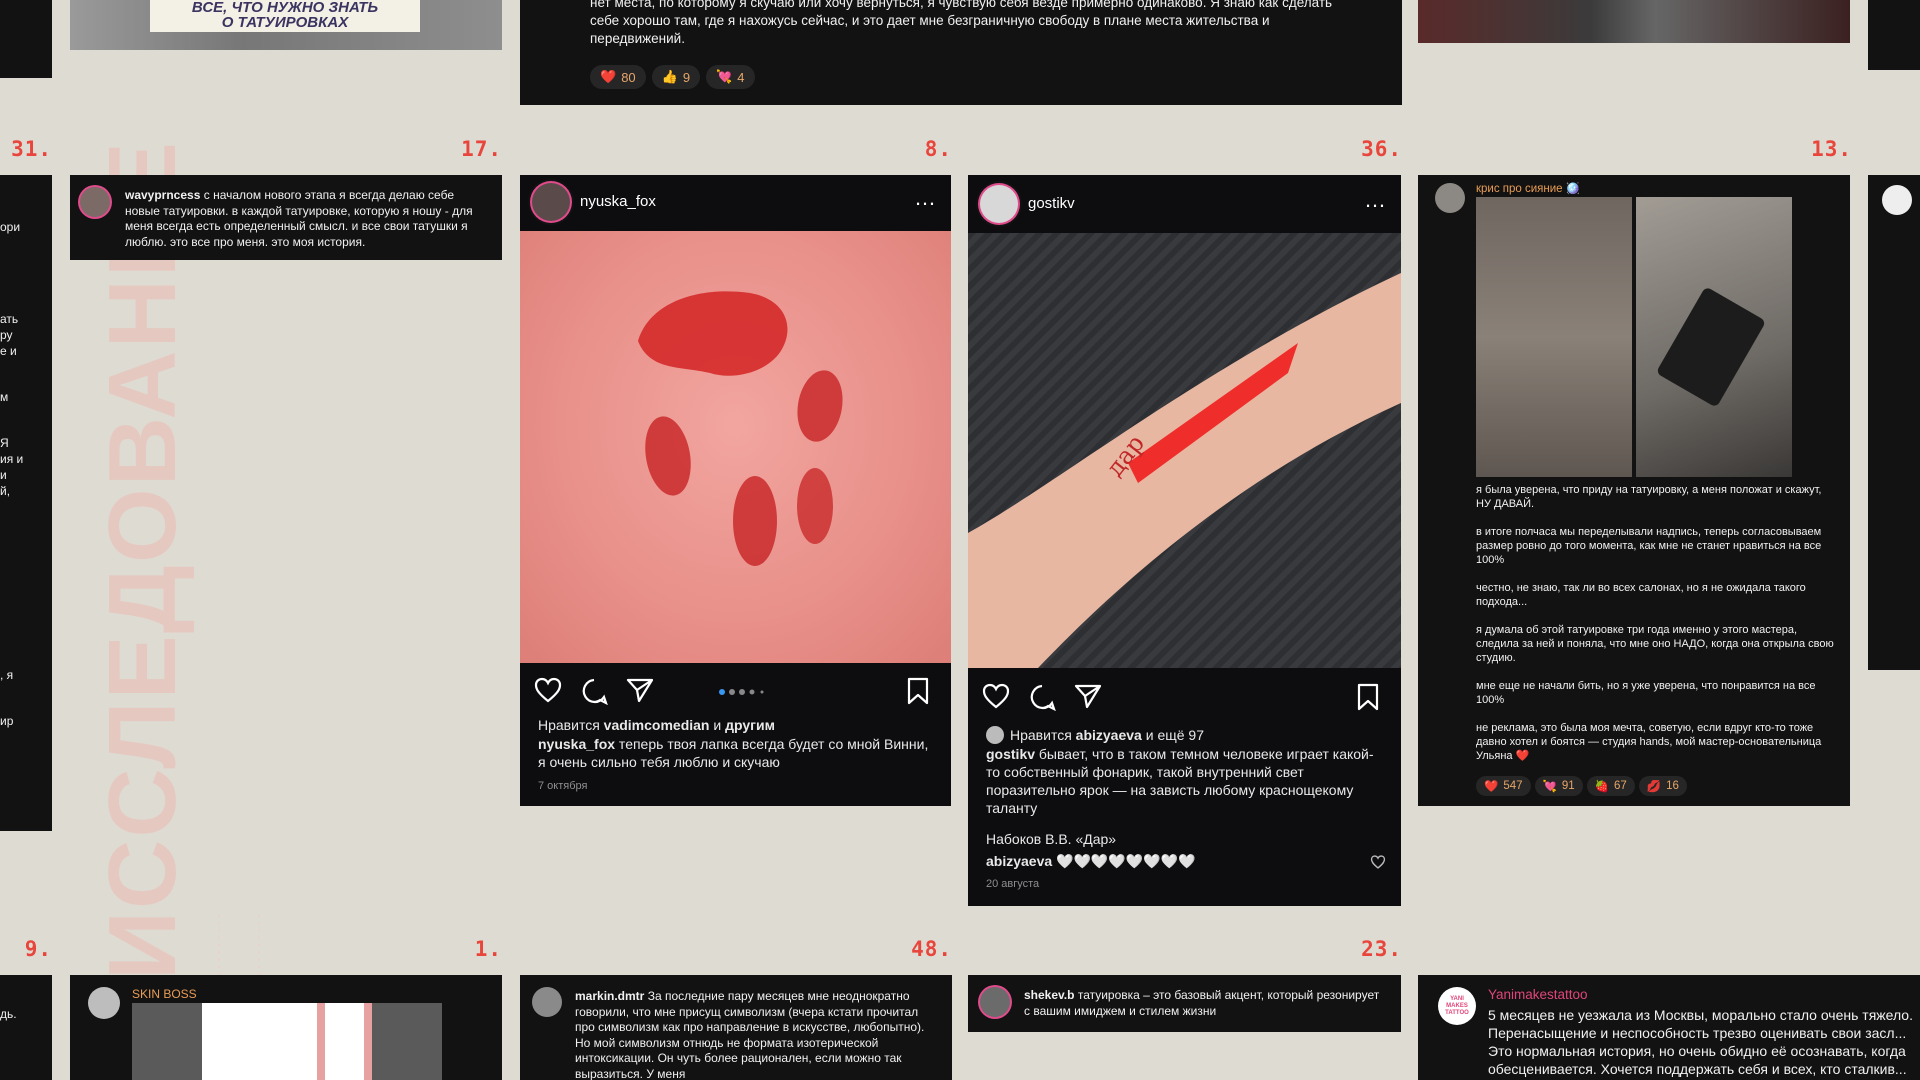 This screenshot has width=1920, height=1080. I want to click on kiss-icon: 💋, so click(1654, 787).